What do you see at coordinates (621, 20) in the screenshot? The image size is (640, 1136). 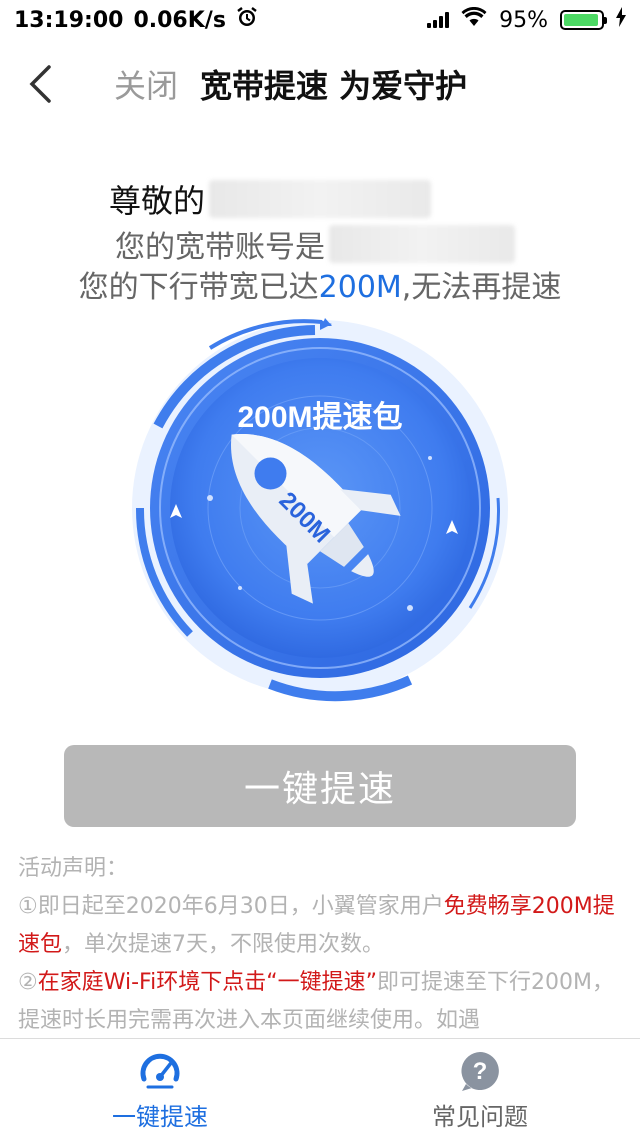 I see `charging-icon` at bounding box center [621, 20].